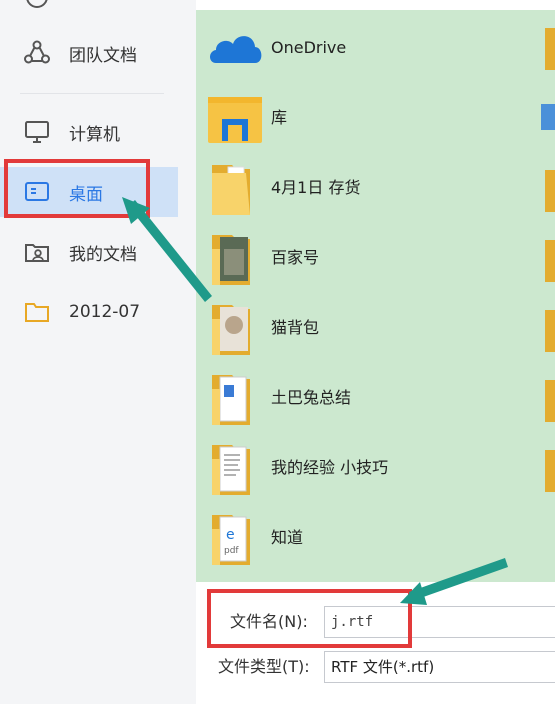 The height and width of the screenshot is (704, 555). Describe the element at coordinates (295, 327) in the screenshot. I see `file-name: 猫背包` at that location.